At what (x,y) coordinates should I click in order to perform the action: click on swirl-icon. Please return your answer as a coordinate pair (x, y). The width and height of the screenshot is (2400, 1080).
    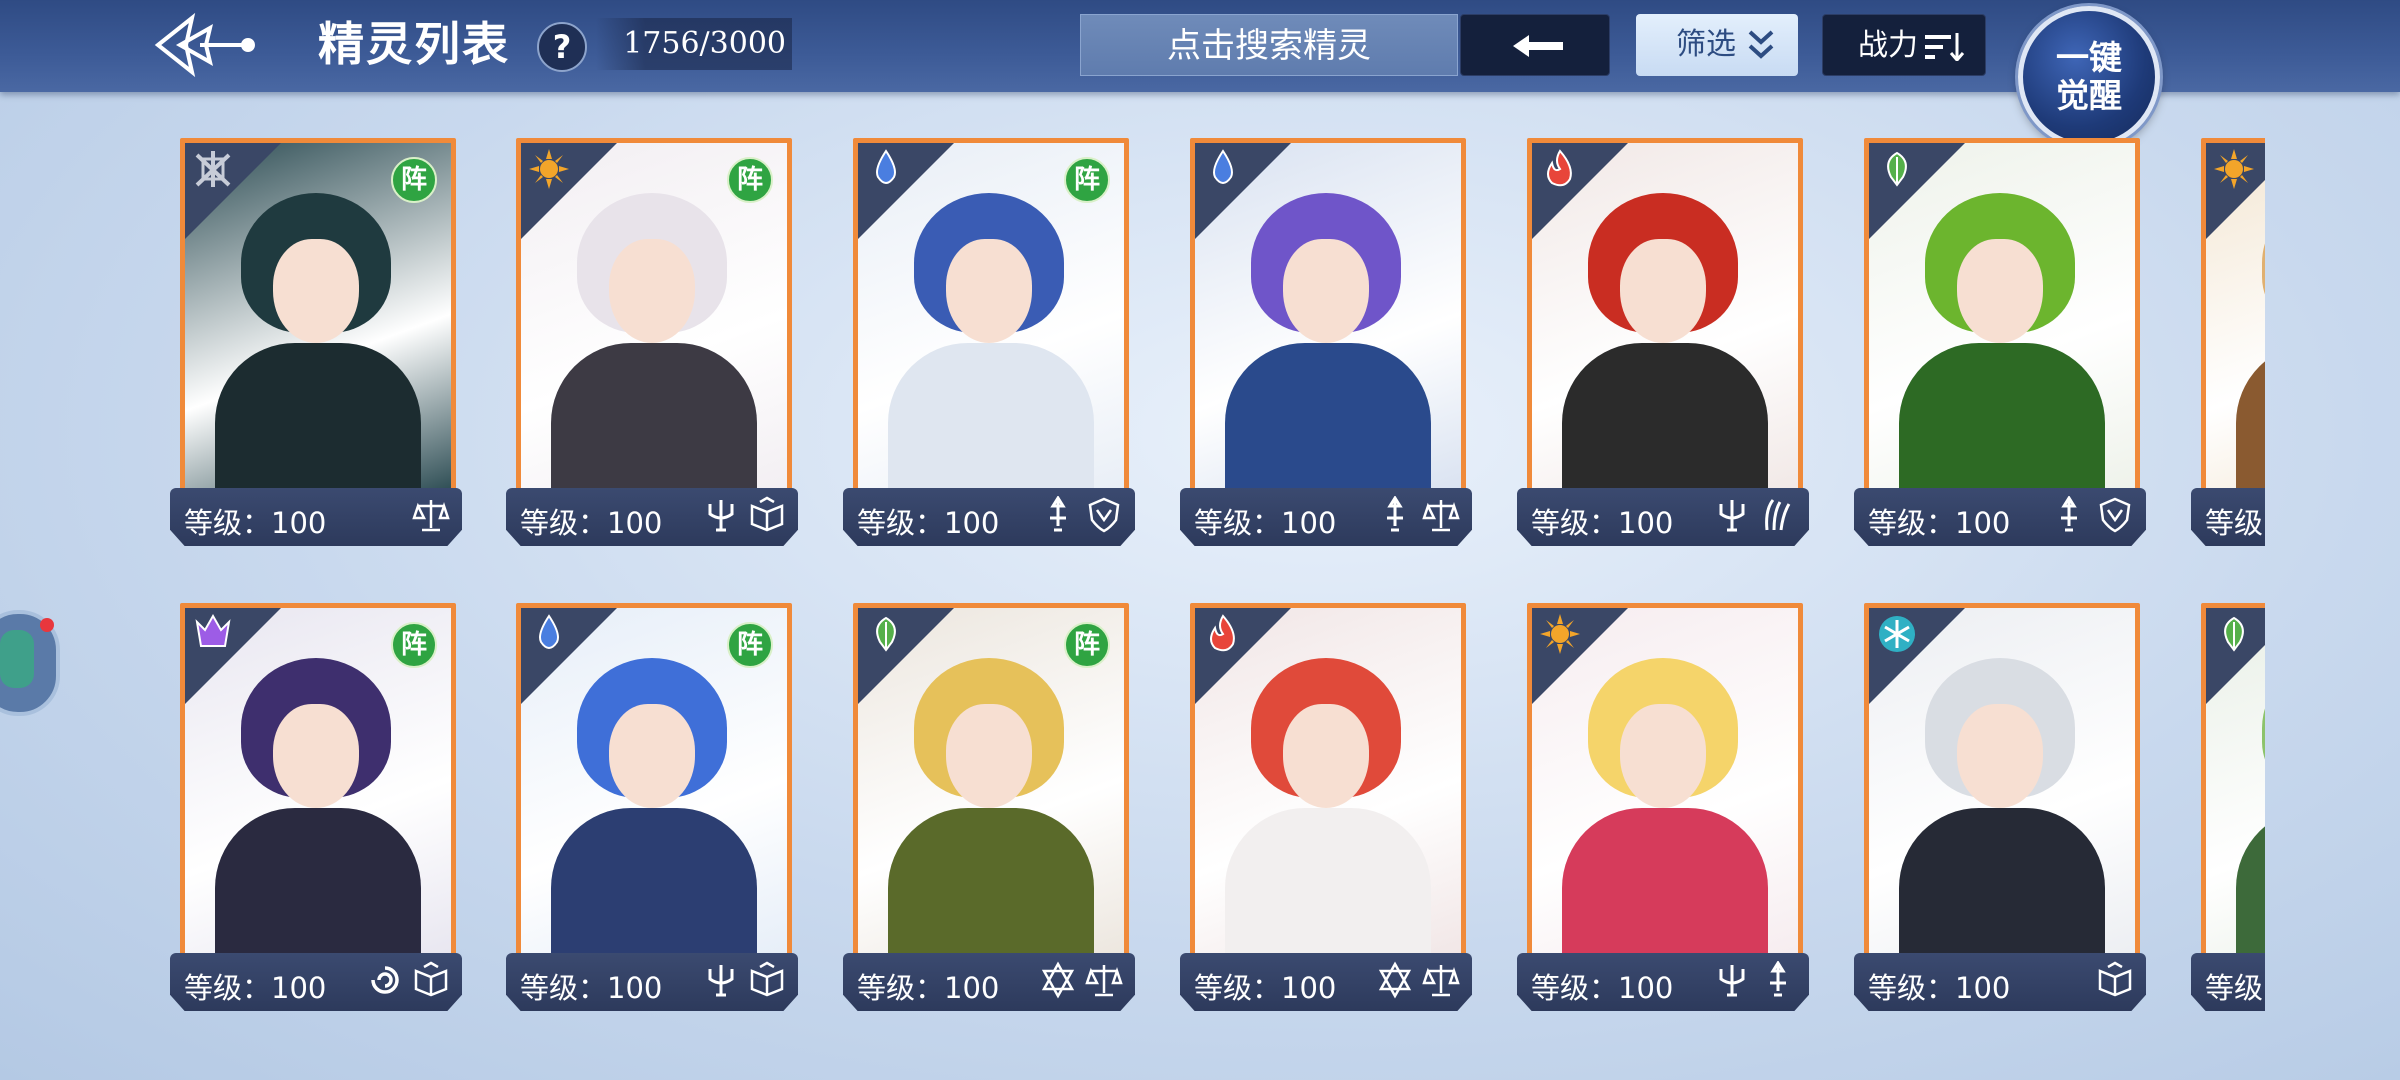
    Looking at the image, I should click on (385, 980).